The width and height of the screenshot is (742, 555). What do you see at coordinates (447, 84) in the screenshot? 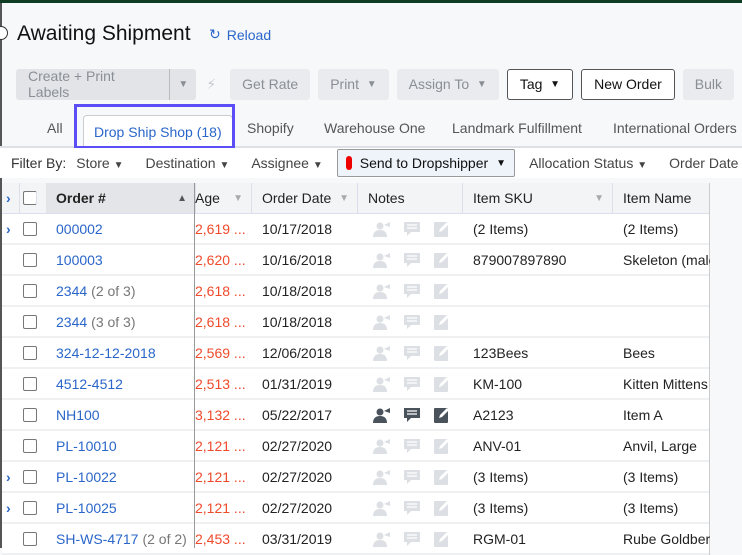
I see `assign-to-button: Assign To ▼` at bounding box center [447, 84].